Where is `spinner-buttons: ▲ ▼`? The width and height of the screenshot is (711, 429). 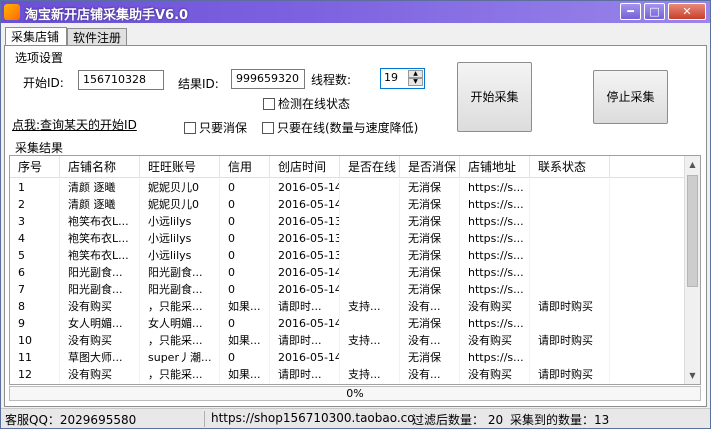
spinner-buttons: ▲ ▼ is located at coordinates (415, 78).